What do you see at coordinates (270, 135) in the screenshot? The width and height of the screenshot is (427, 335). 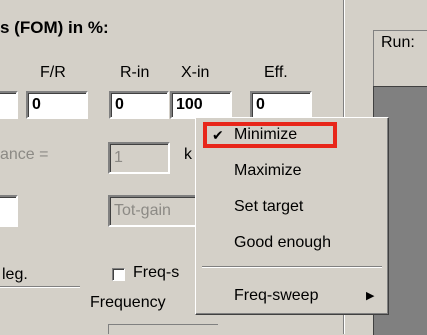 I see `minimize-highlight-box` at bounding box center [270, 135].